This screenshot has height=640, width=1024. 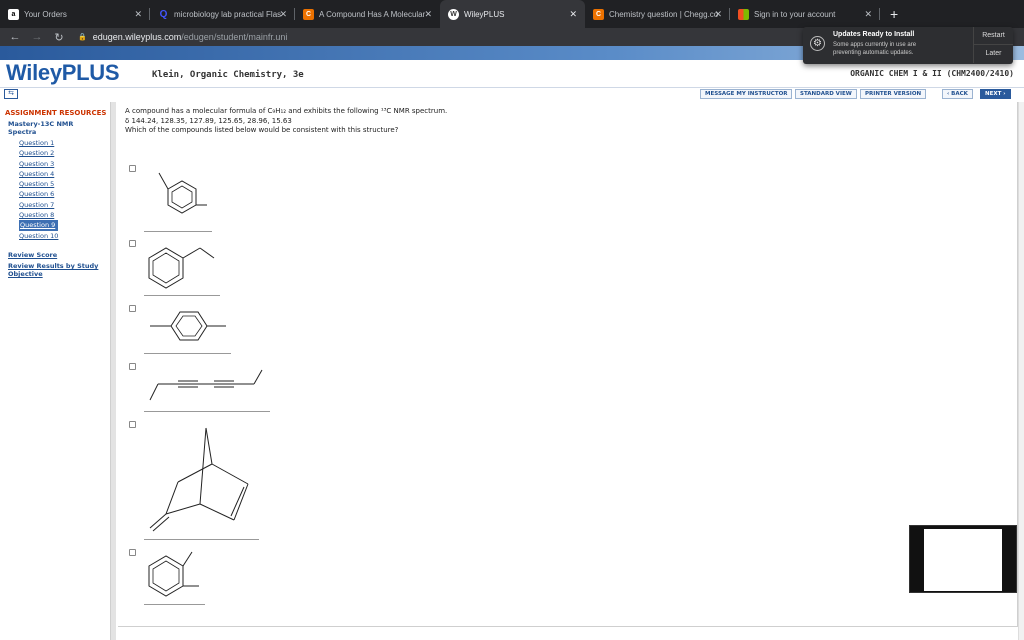 What do you see at coordinates (228, 75) in the screenshot?
I see `book-title: Klein, Organic Chemistry, 3e` at bounding box center [228, 75].